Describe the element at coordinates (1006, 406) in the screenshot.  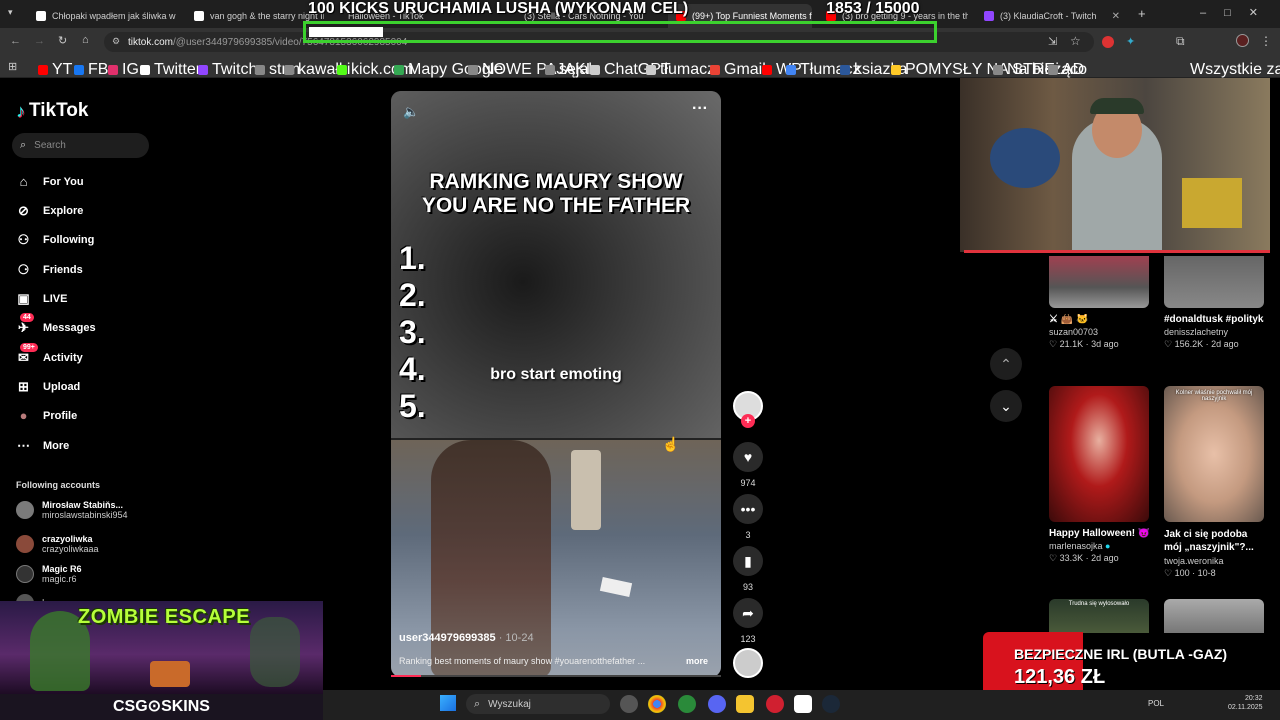
I see `next-video-button: ⌄` at that location.